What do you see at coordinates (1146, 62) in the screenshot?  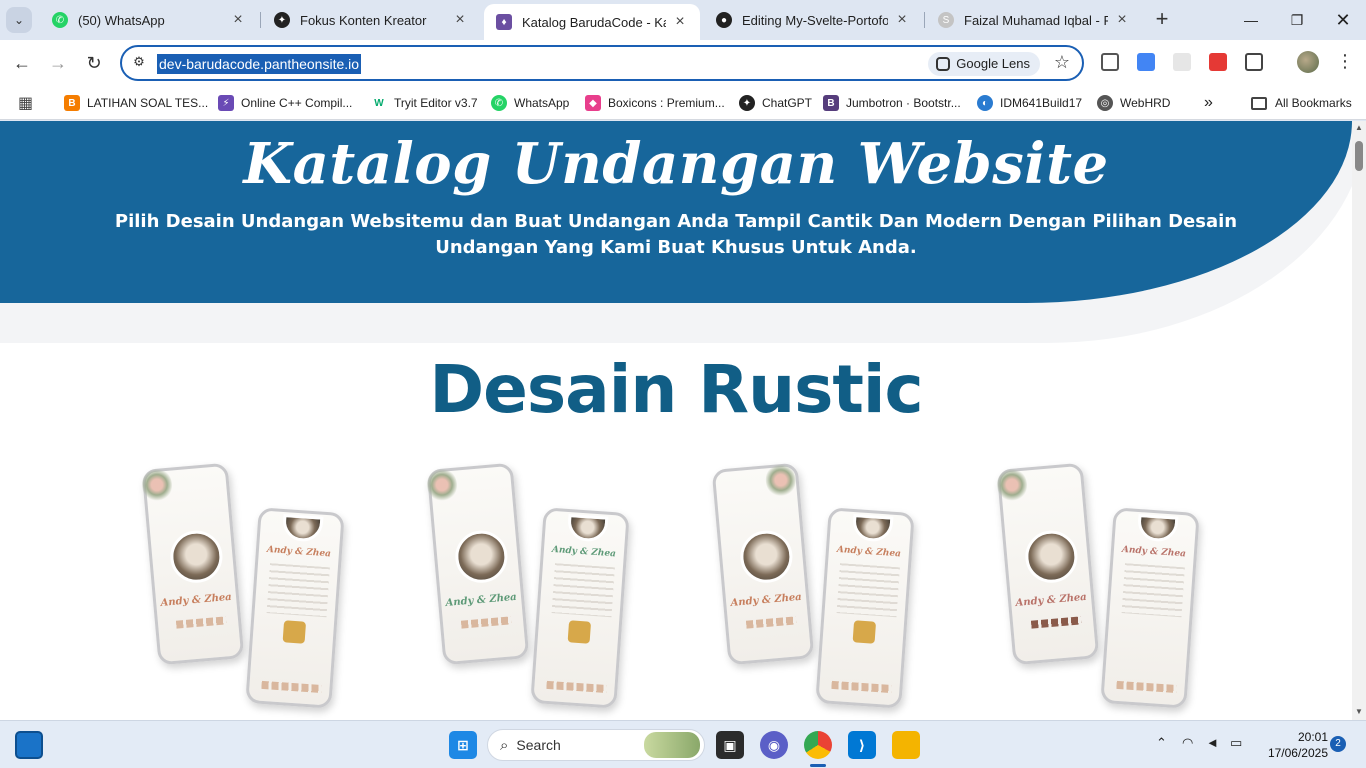 I see `google-translate-icon` at bounding box center [1146, 62].